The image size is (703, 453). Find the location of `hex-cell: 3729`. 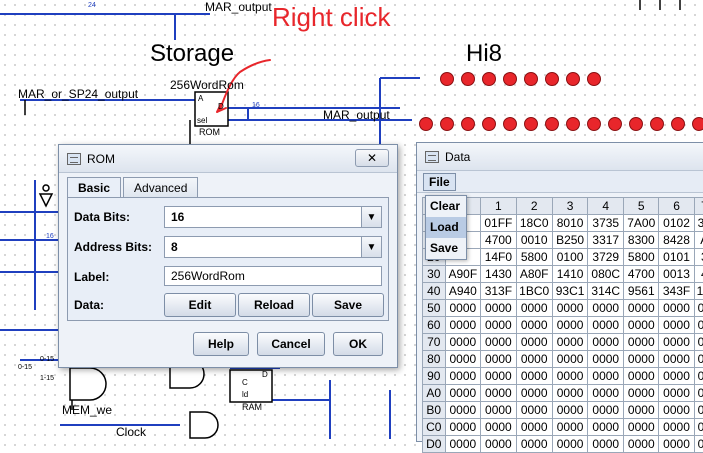

hex-cell: 3729 is located at coordinates (606, 257).